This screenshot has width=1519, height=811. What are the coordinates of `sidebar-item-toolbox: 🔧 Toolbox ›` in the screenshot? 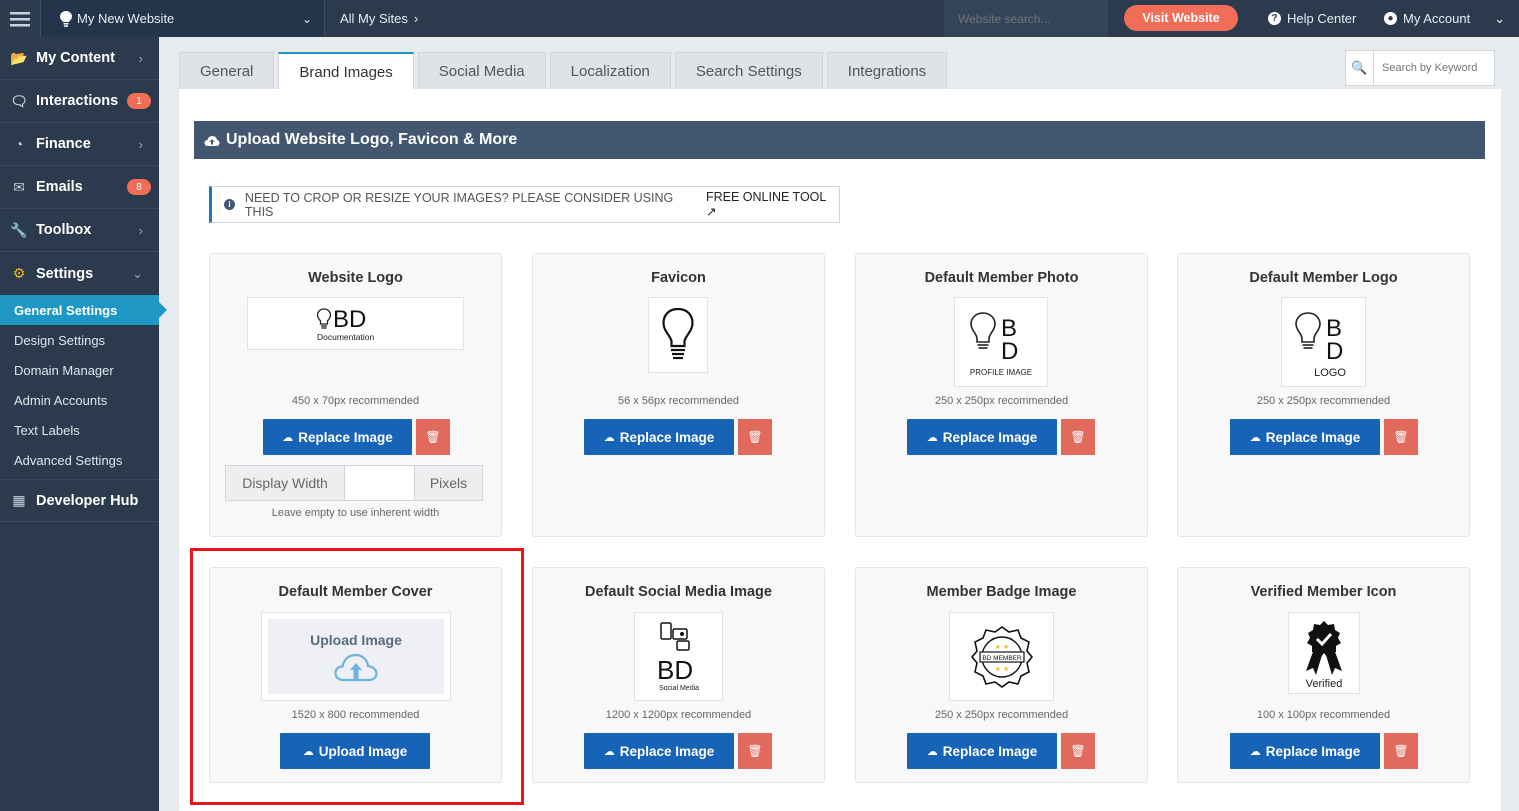 It's located at (79, 230).